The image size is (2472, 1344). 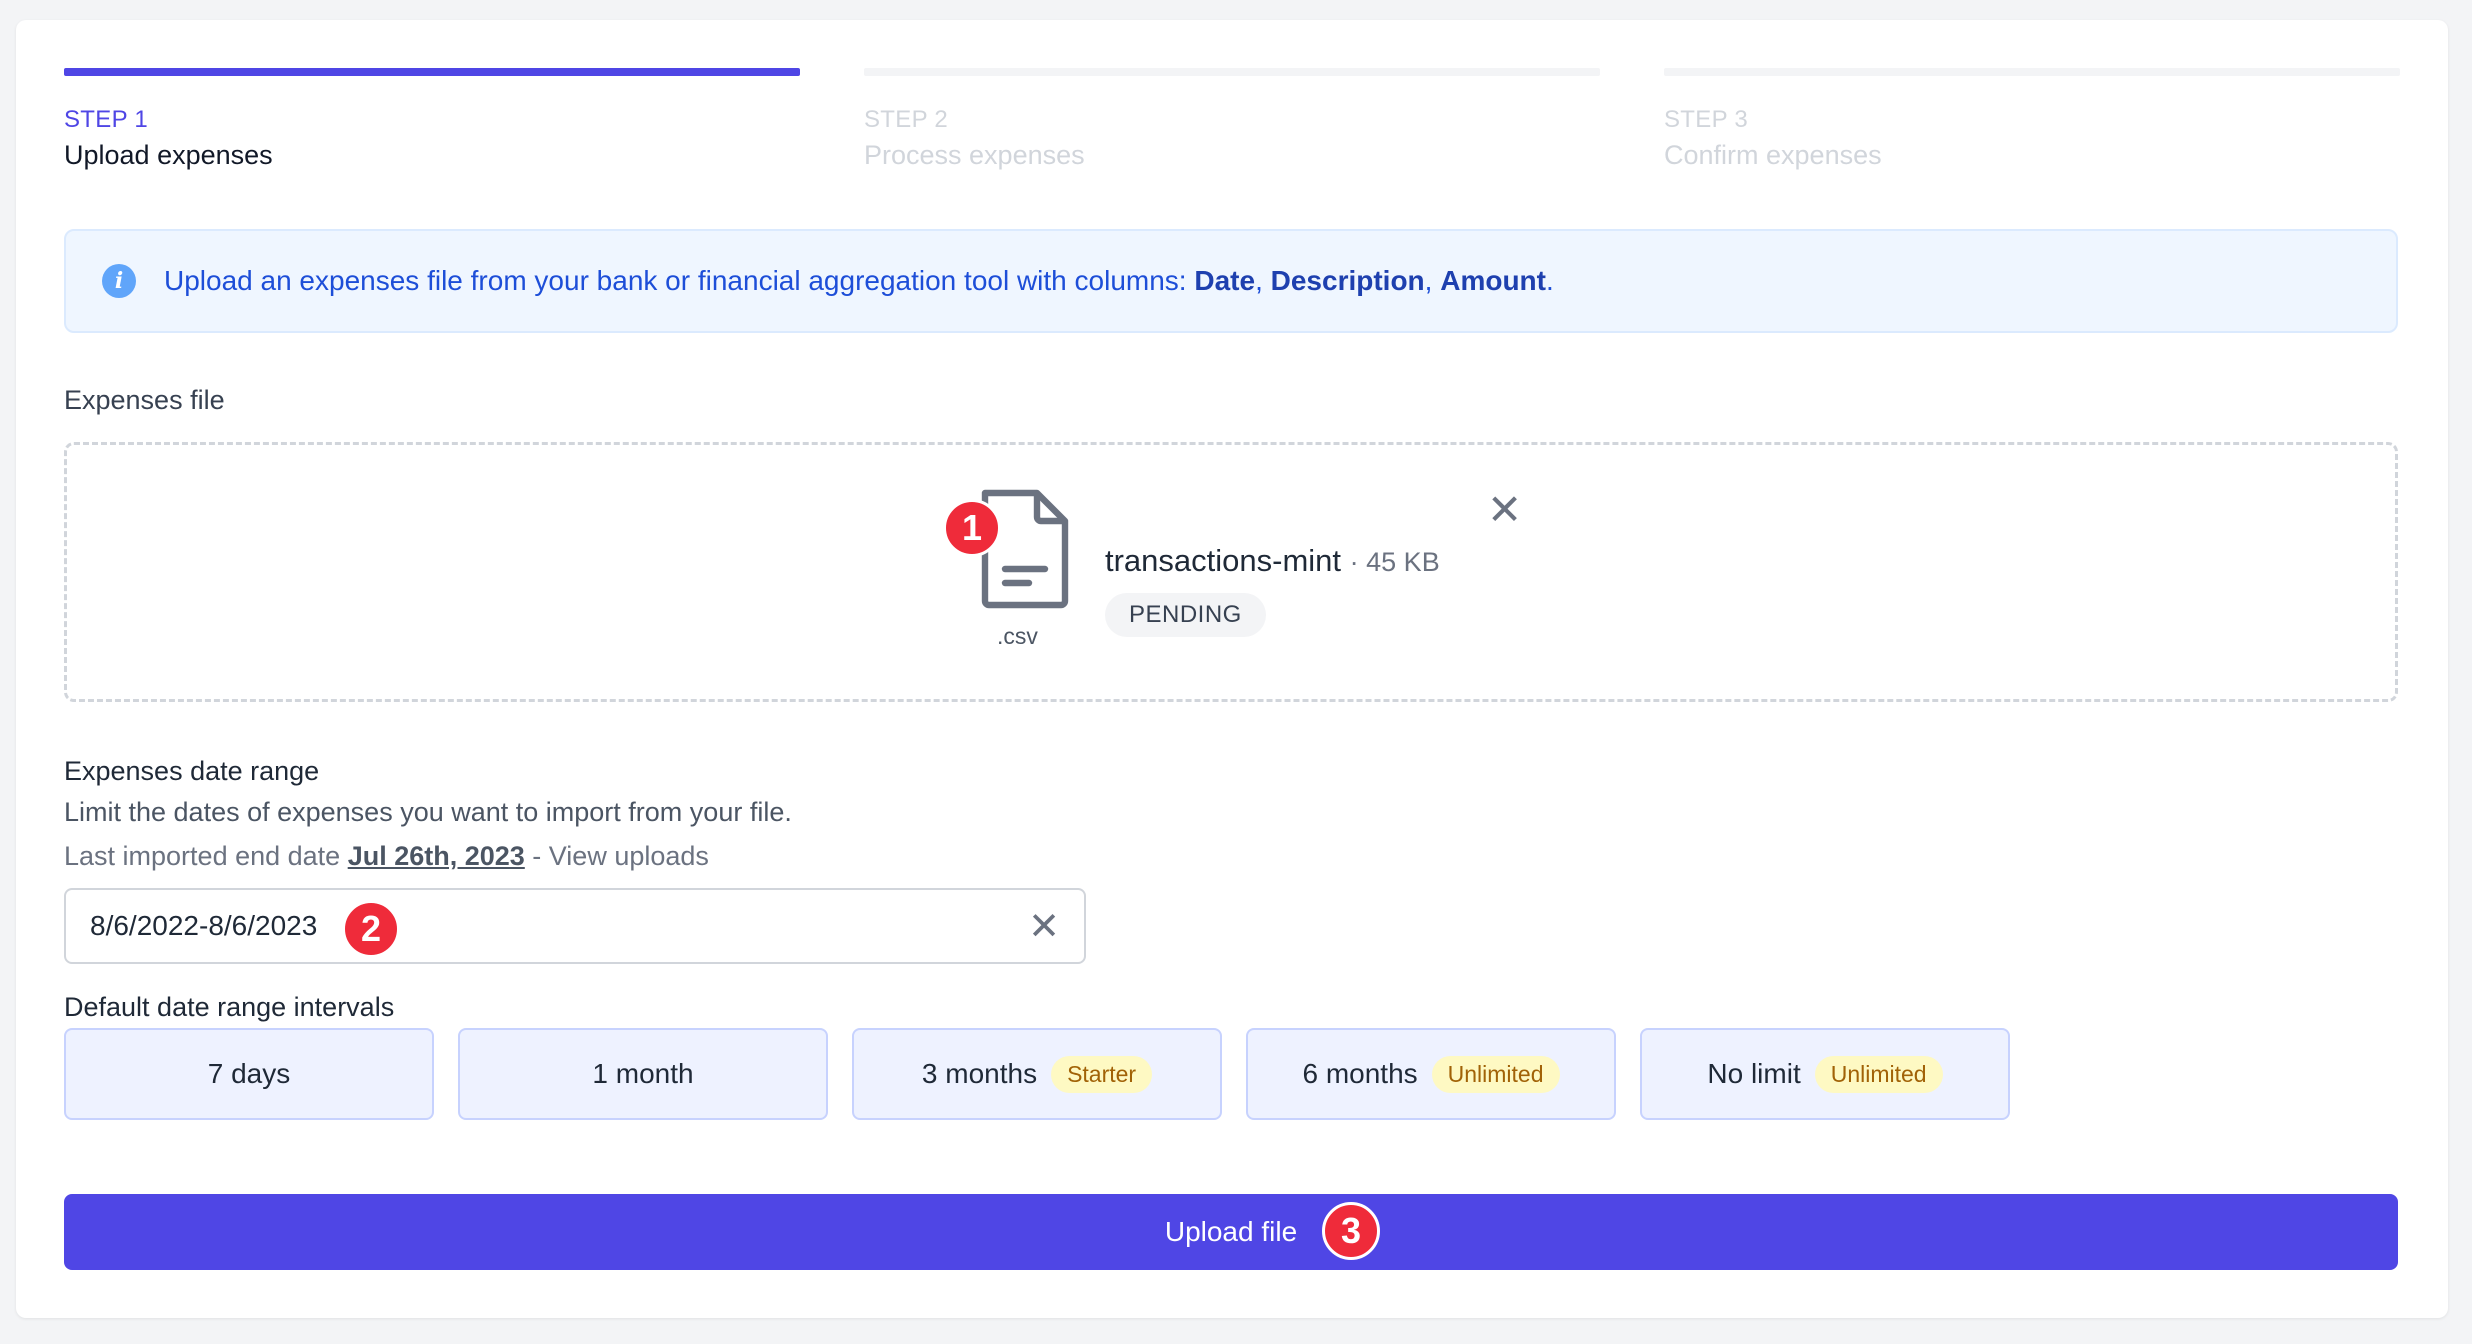 I want to click on annotation-badge-3: 3, so click(x=1351, y=1231).